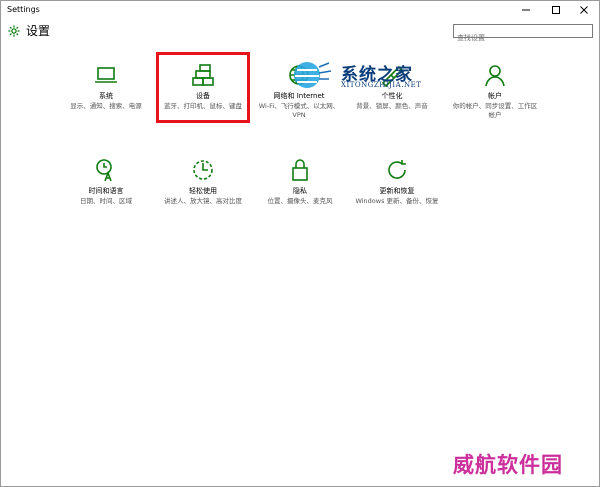 The image size is (600, 487). I want to click on tile-system-name: 系统, so click(106, 96).